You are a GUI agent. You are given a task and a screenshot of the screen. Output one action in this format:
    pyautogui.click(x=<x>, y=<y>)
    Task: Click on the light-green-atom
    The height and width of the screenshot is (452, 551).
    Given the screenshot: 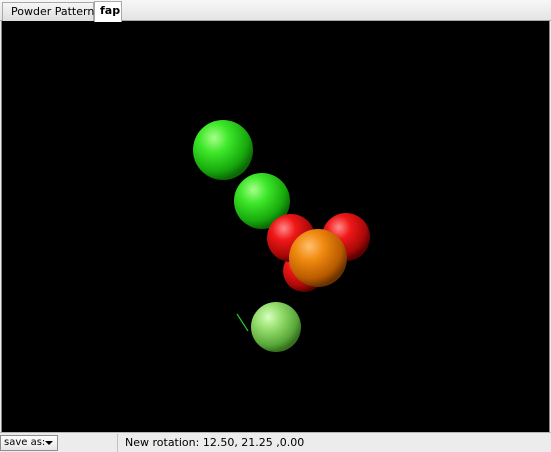 What is the action you would take?
    pyautogui.click(x=276, y=327)
    